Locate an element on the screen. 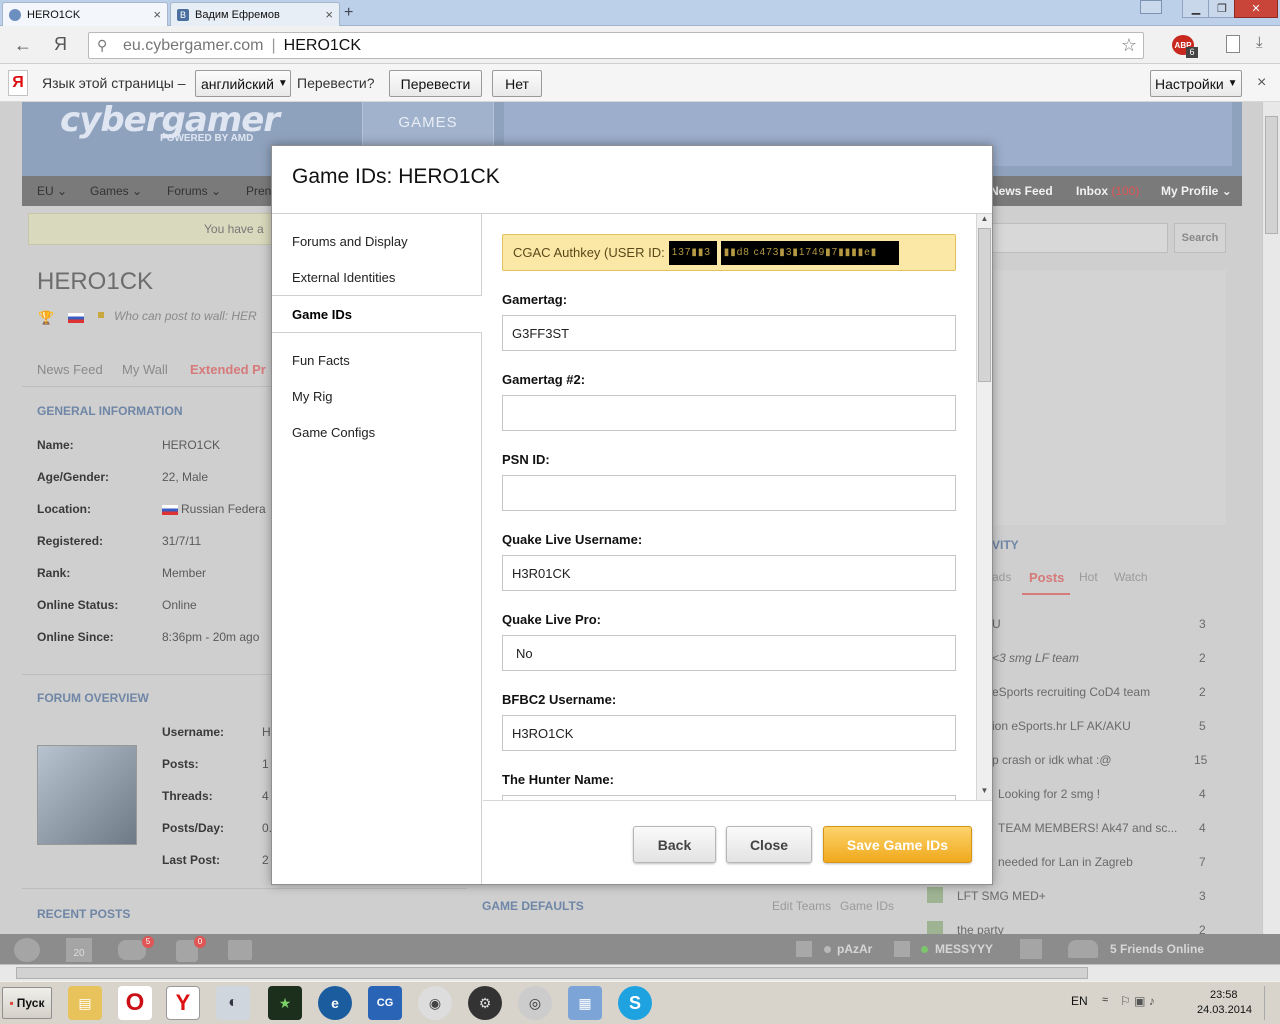  tab-watch: Watch is located at coordinates (1131, 577).